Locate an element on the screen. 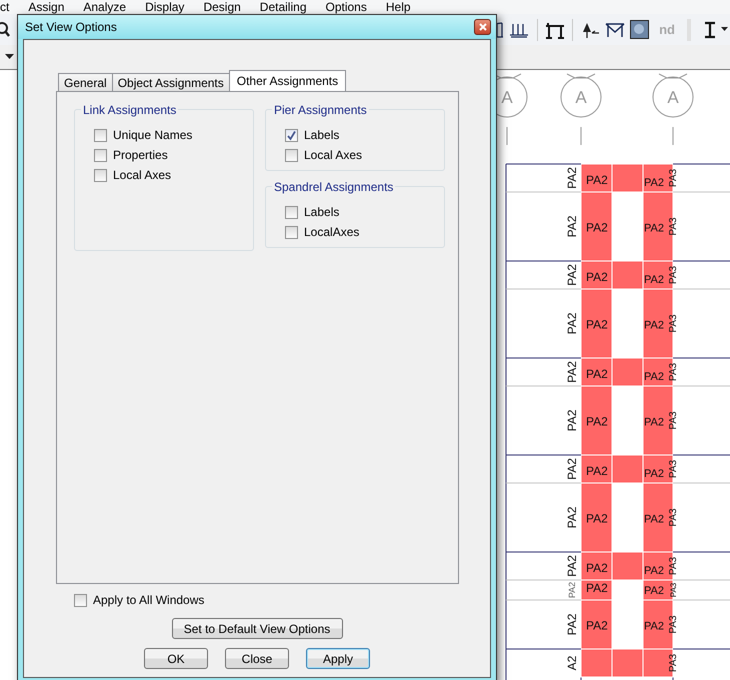  menu-item: Design is located at coordinates (222, 7).